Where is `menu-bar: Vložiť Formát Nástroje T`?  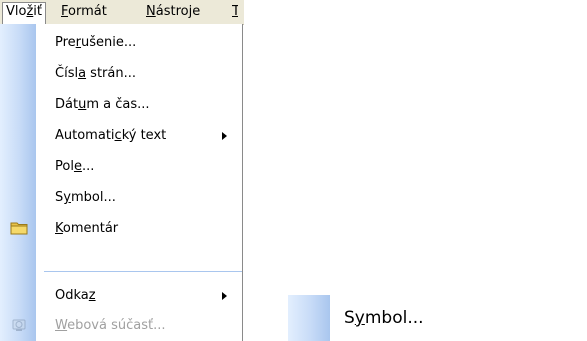 menu-bar: Vložiť Formát Nástroje T is located at coordinates (122, 12).